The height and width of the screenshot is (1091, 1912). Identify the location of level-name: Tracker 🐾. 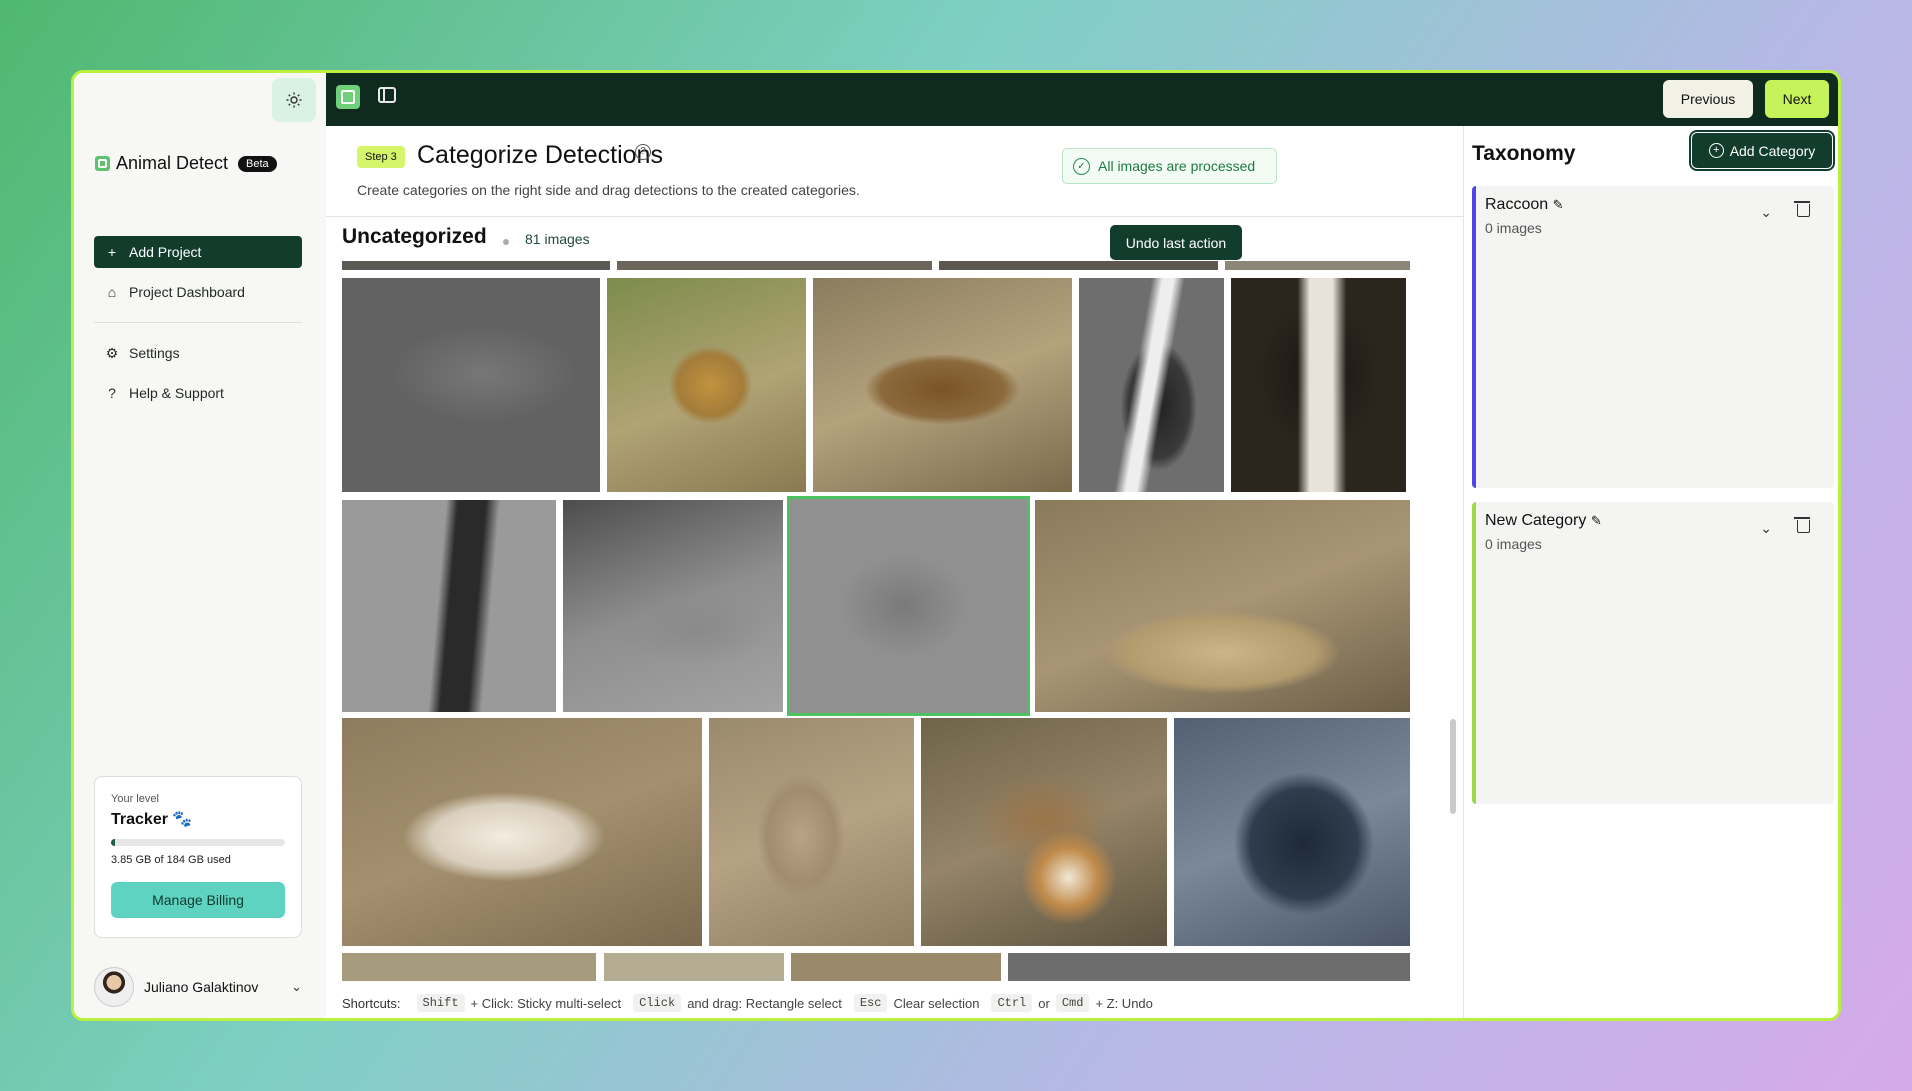
(152, 819).